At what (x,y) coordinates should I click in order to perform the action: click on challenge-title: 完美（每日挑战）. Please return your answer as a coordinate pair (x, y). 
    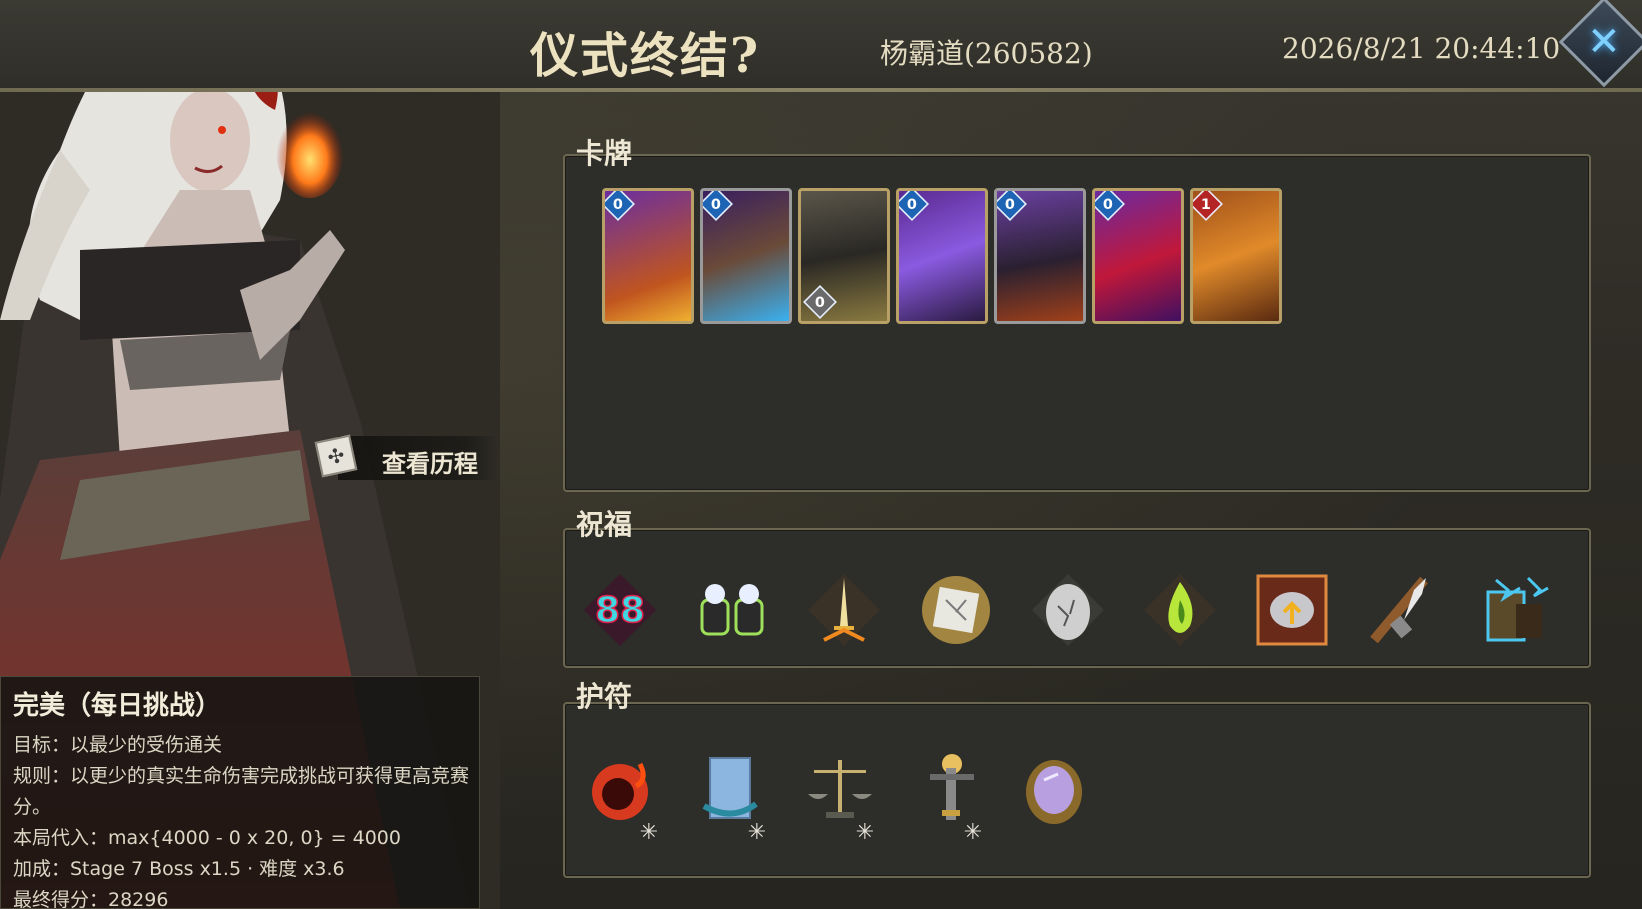
    Looking at the image, I should click on (117, 706).